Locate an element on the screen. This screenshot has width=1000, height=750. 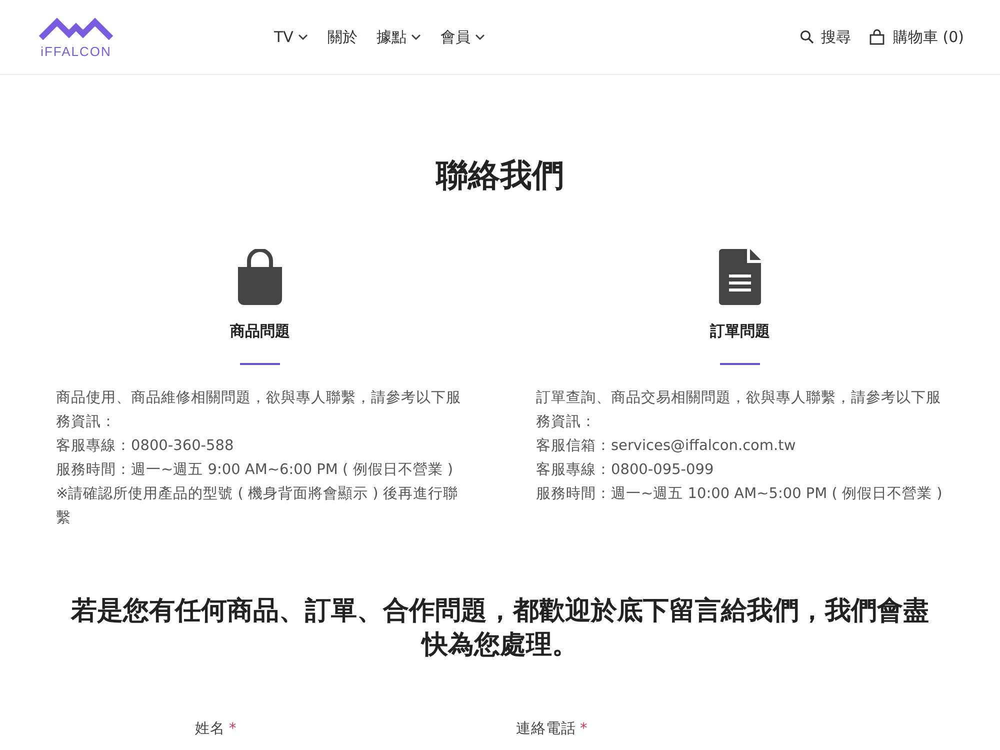
card-title: 商品問題 is located at coordinates (260, 331).